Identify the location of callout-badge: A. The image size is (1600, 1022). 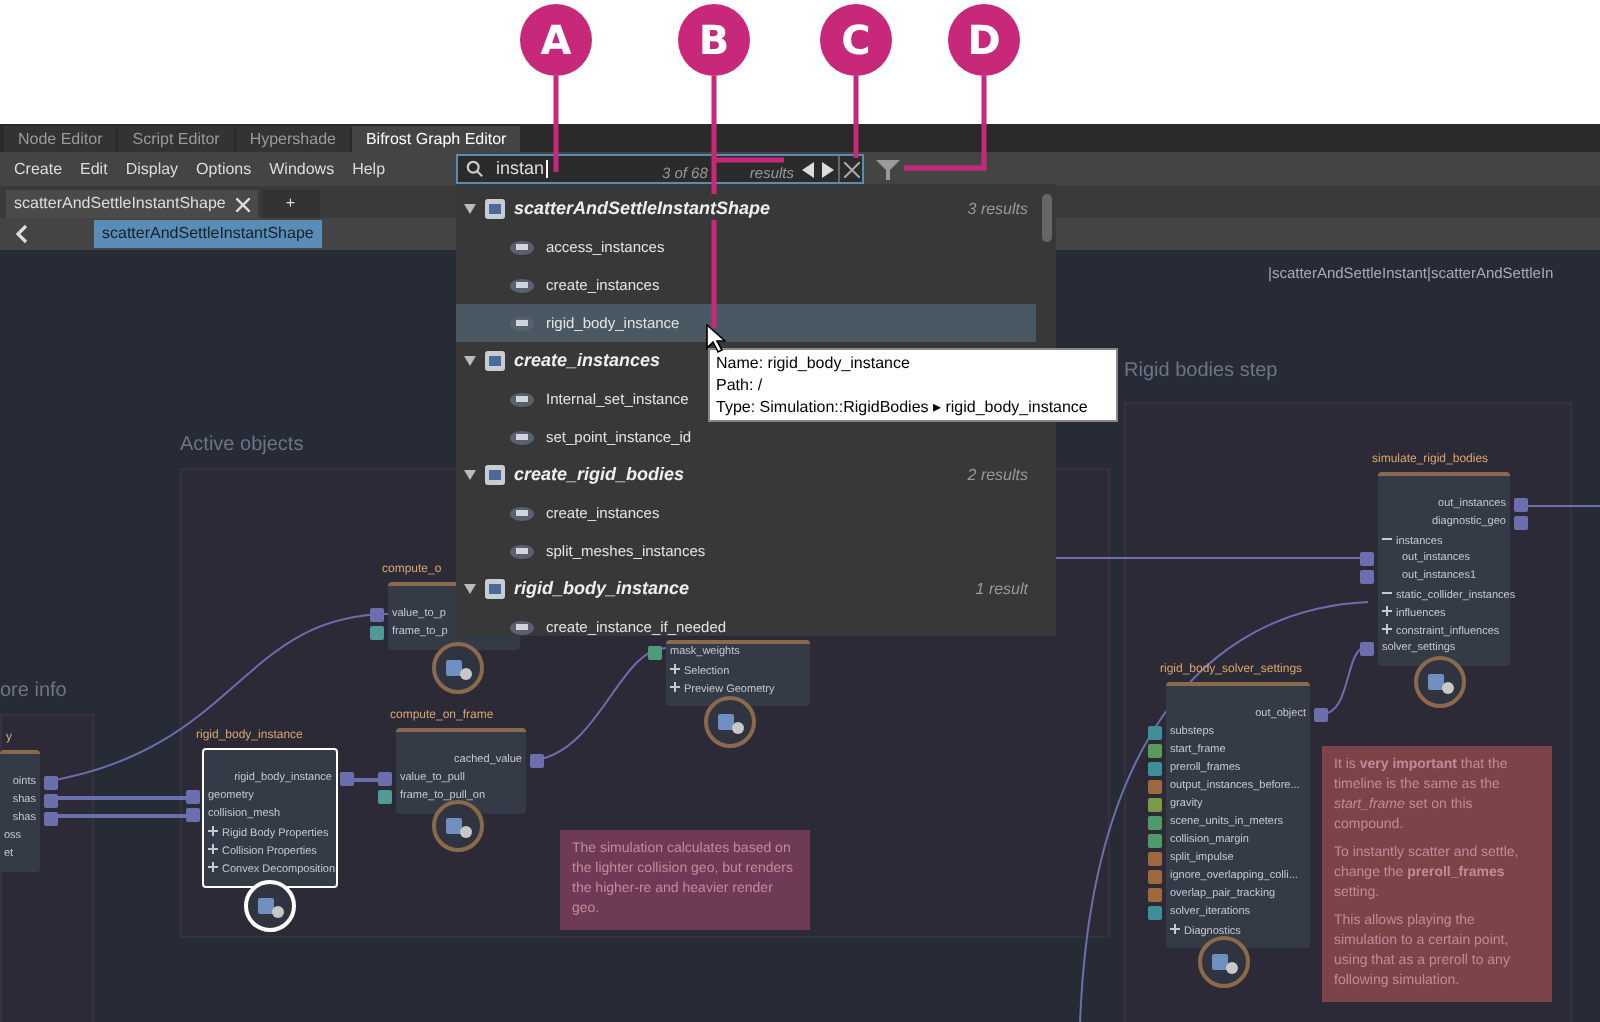
(556, 40).